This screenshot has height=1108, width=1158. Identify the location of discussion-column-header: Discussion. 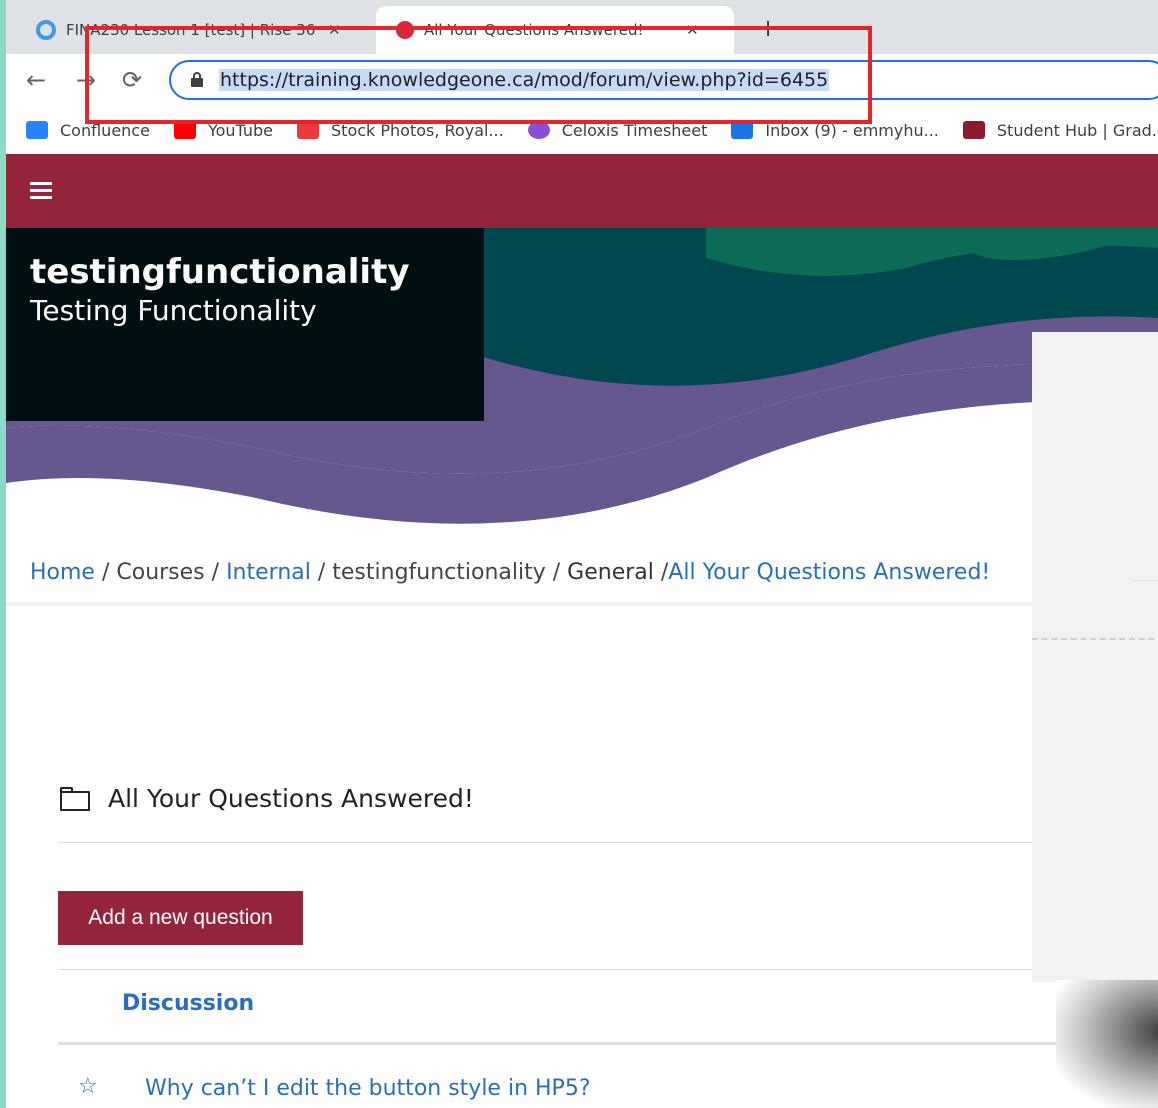
(188, 1003).